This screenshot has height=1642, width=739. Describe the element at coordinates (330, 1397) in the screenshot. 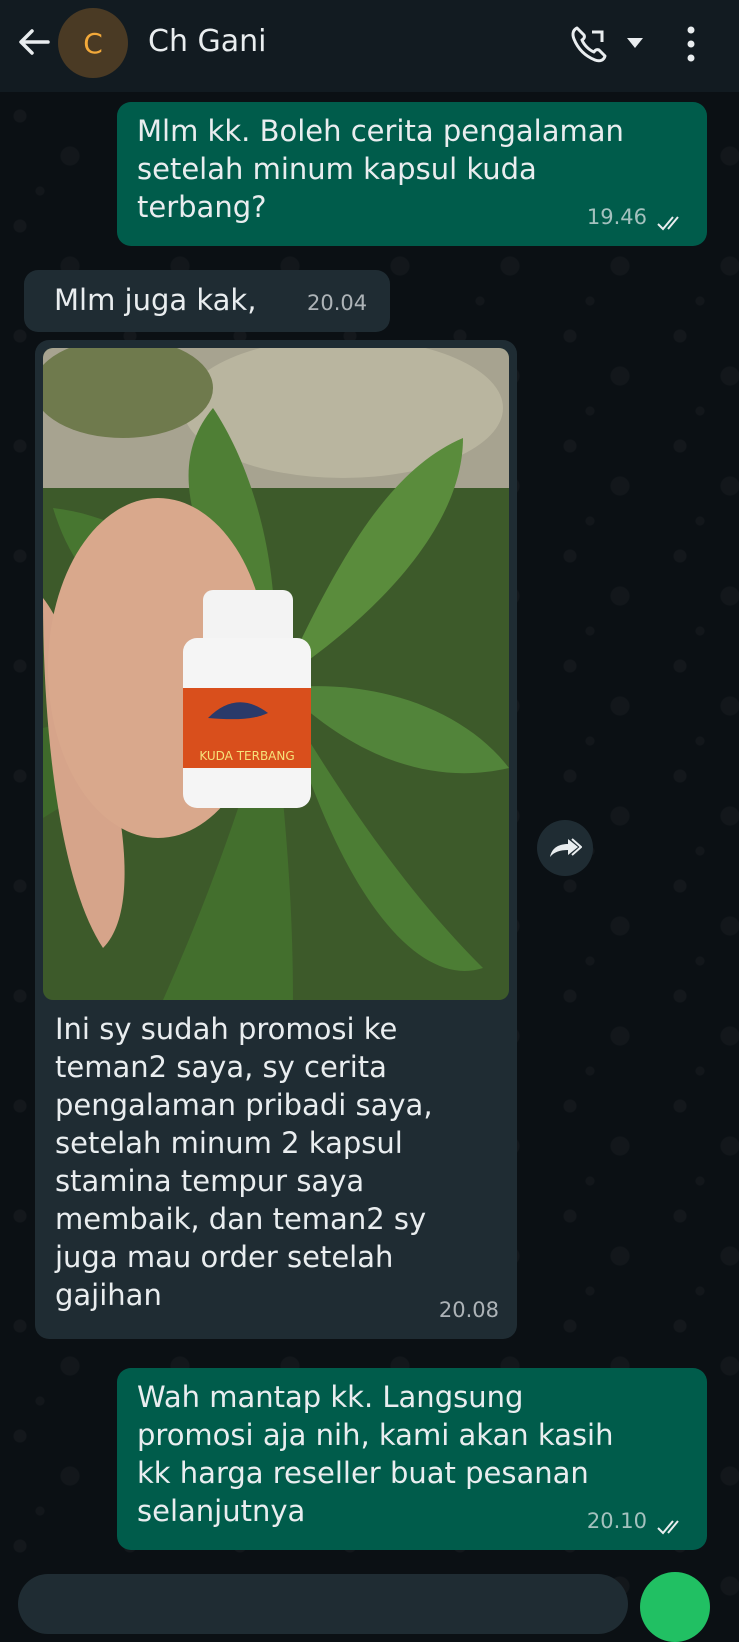

I see `message-line: Wah mantap kk. Langsung` at that location.